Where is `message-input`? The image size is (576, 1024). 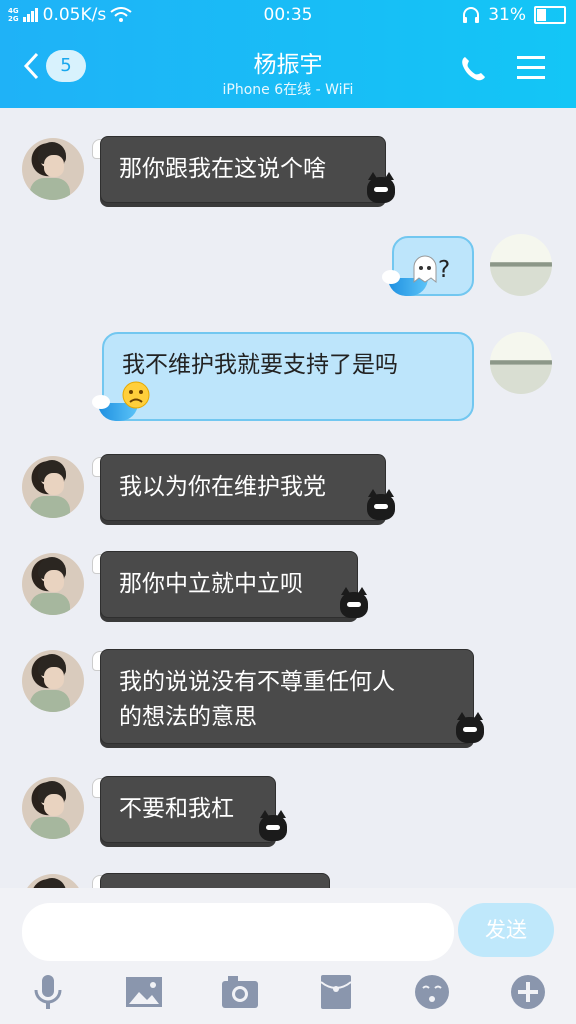 message-input is located at coordinates (238, 932).